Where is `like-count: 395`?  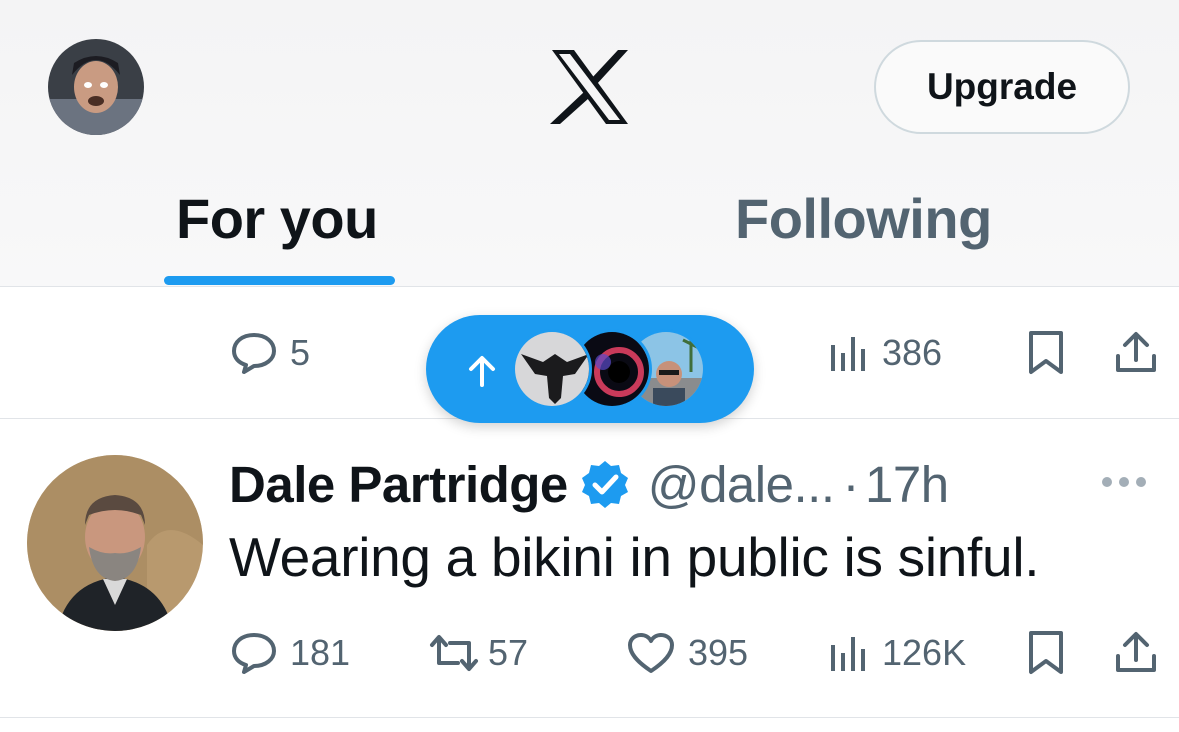 like-count: 395 is located at coordinates (718, 652).